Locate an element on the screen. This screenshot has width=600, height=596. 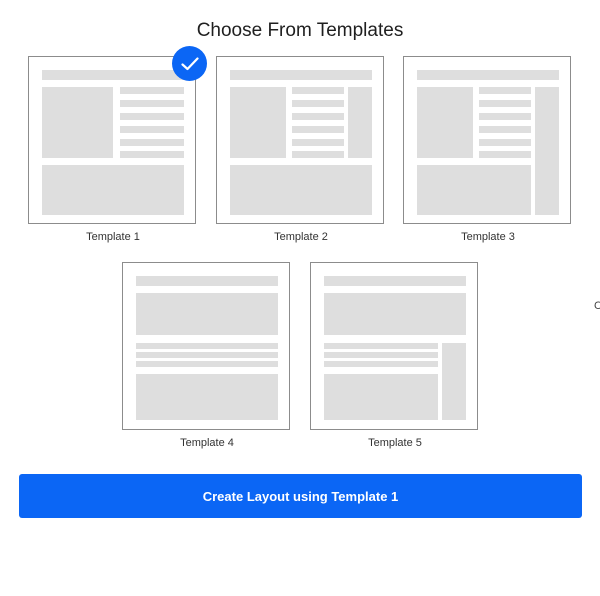
template-4-thumbnail is located at coordinates (206, 346).